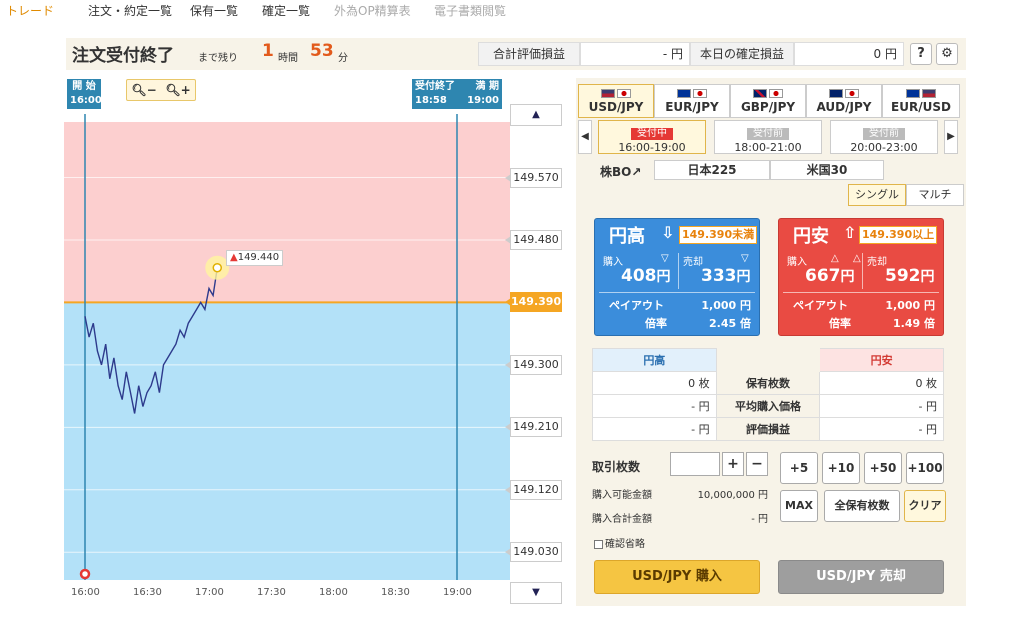 This screenshot has height=618, width=1024. I want to click on inc-10-button: +10, so click(841, 468).